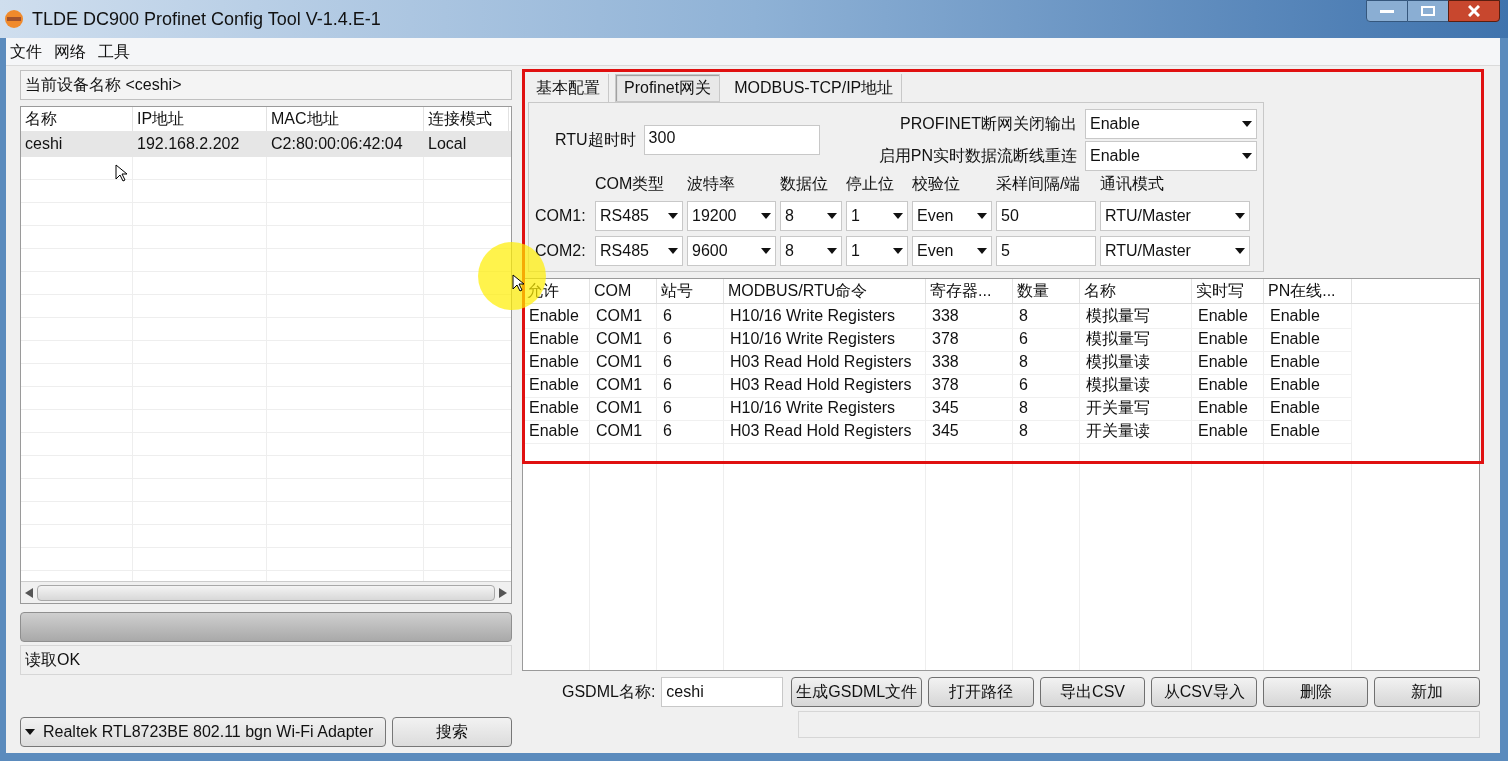 The height and width of the screenshot is (761, 1508). What do you see at coordinates (936, 184) in the screenshot?
I see `column-label: 校验位` at bounding box center [936, 184].